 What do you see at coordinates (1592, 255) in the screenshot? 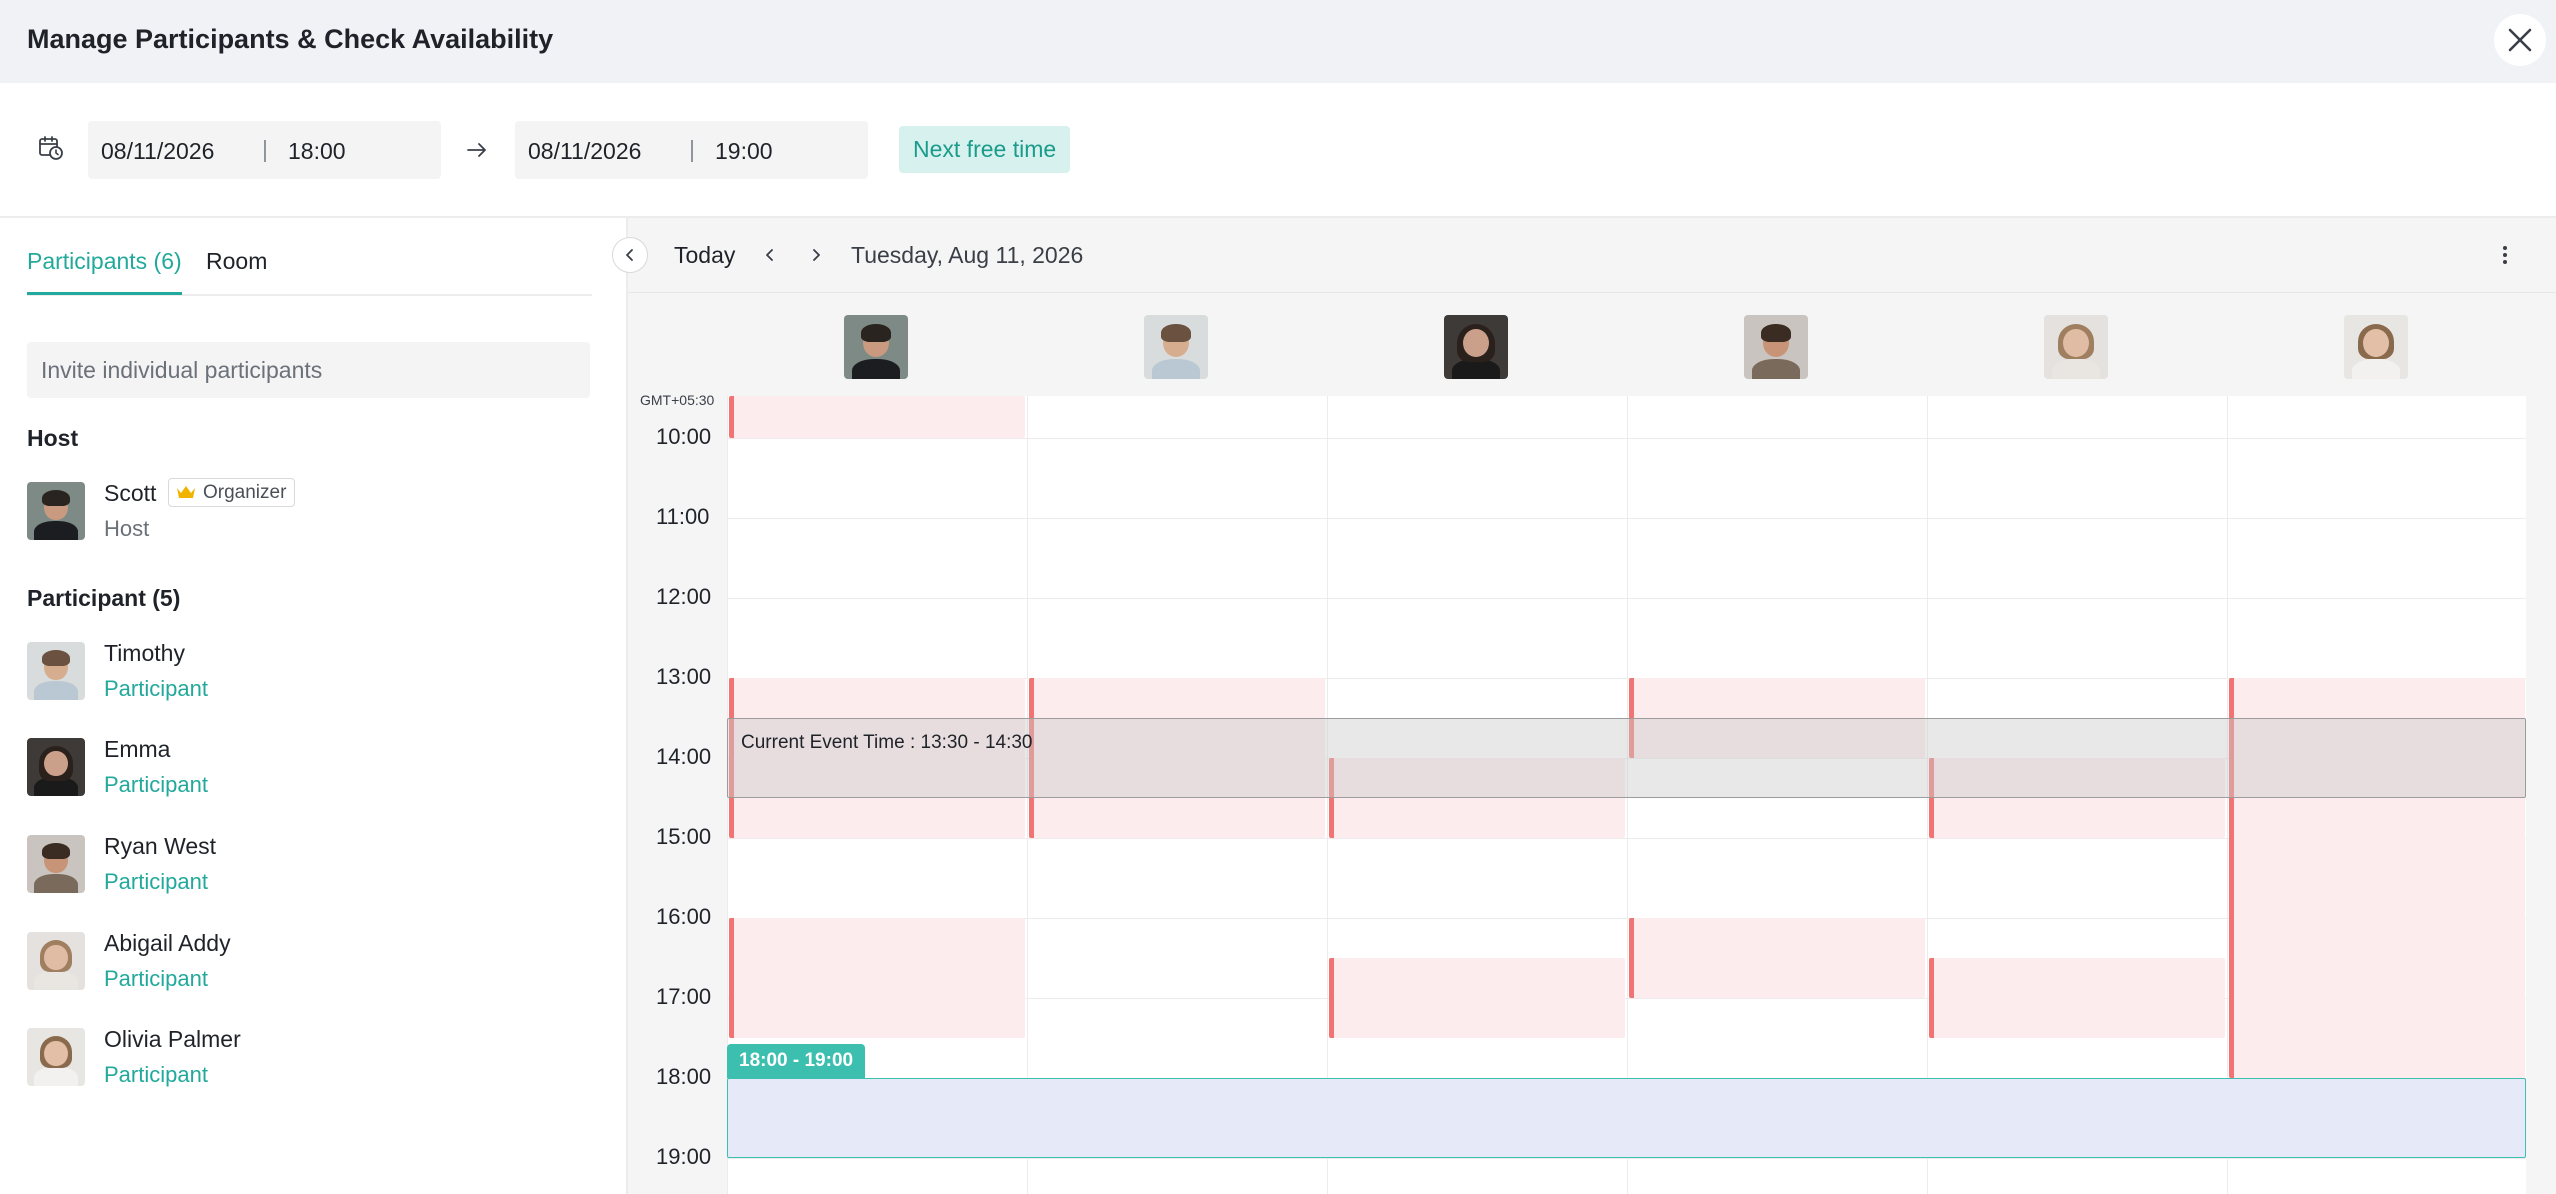
I see `calendar-toolbar: Today Tuesday, Aug 11, 2026` at bounding box center [1592, 255].